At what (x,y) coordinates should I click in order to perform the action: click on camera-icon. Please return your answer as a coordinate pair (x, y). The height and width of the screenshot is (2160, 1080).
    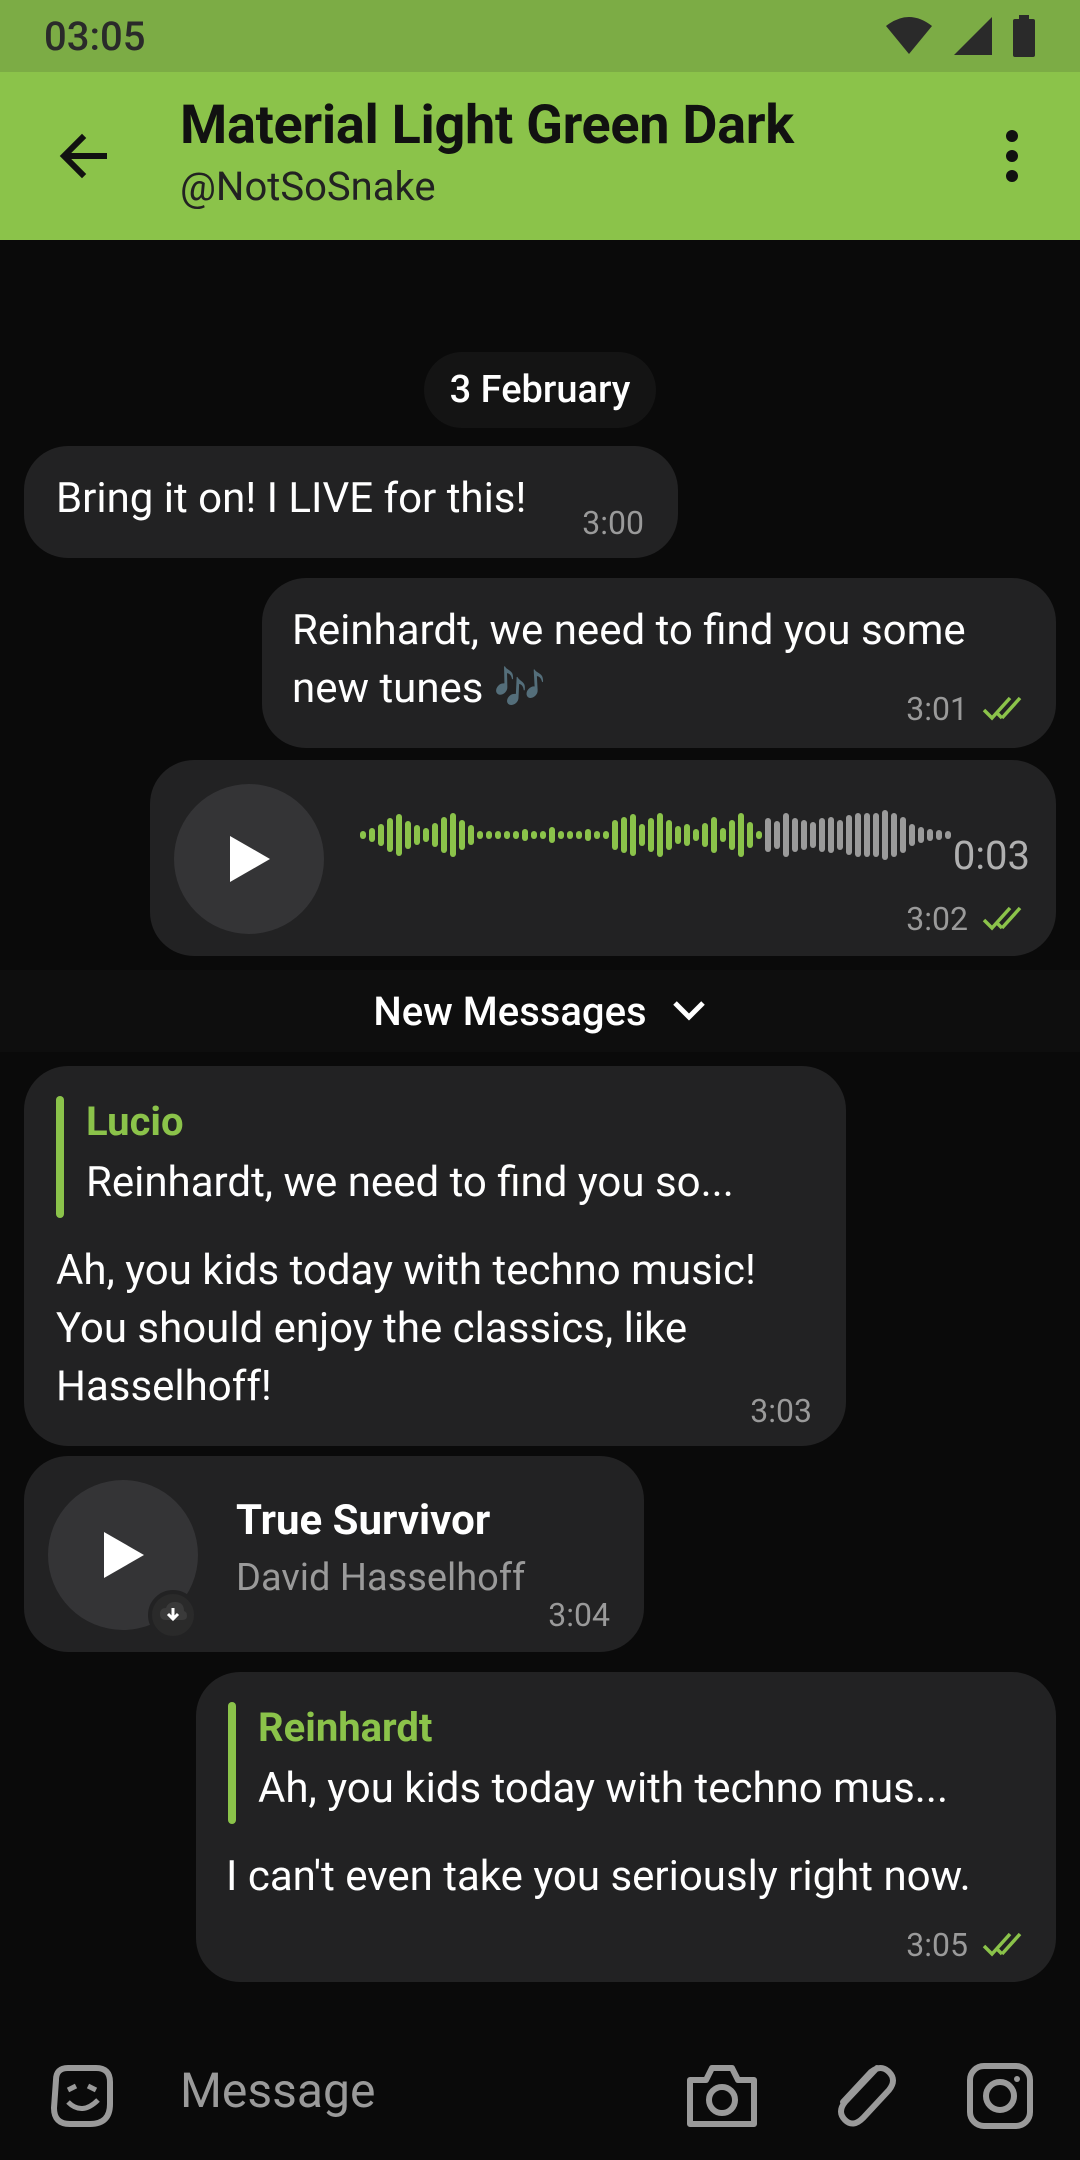
    Looking at the image, I should click on (722, 2096).